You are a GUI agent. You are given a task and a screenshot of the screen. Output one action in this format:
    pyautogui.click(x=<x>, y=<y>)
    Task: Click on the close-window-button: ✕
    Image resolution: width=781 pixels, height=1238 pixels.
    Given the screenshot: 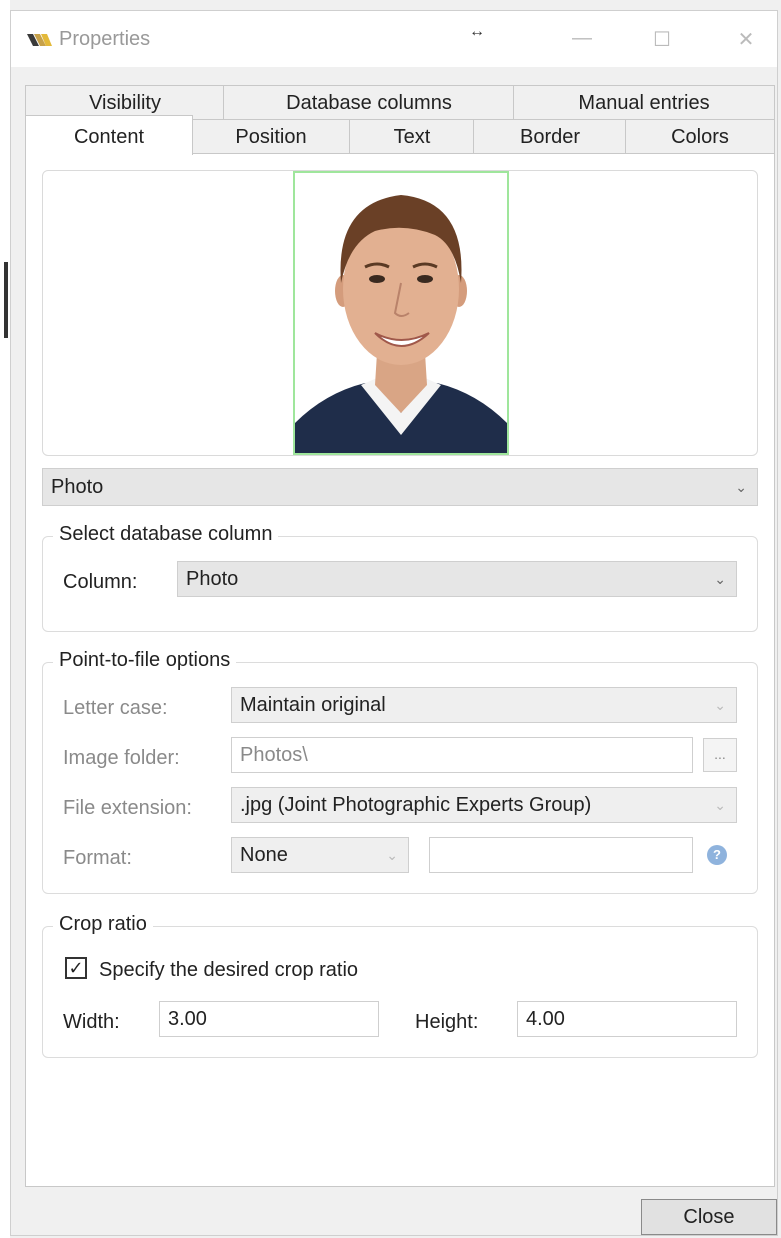 What is the action you would take?
    pyautogui.click(x=746, y=39)
    